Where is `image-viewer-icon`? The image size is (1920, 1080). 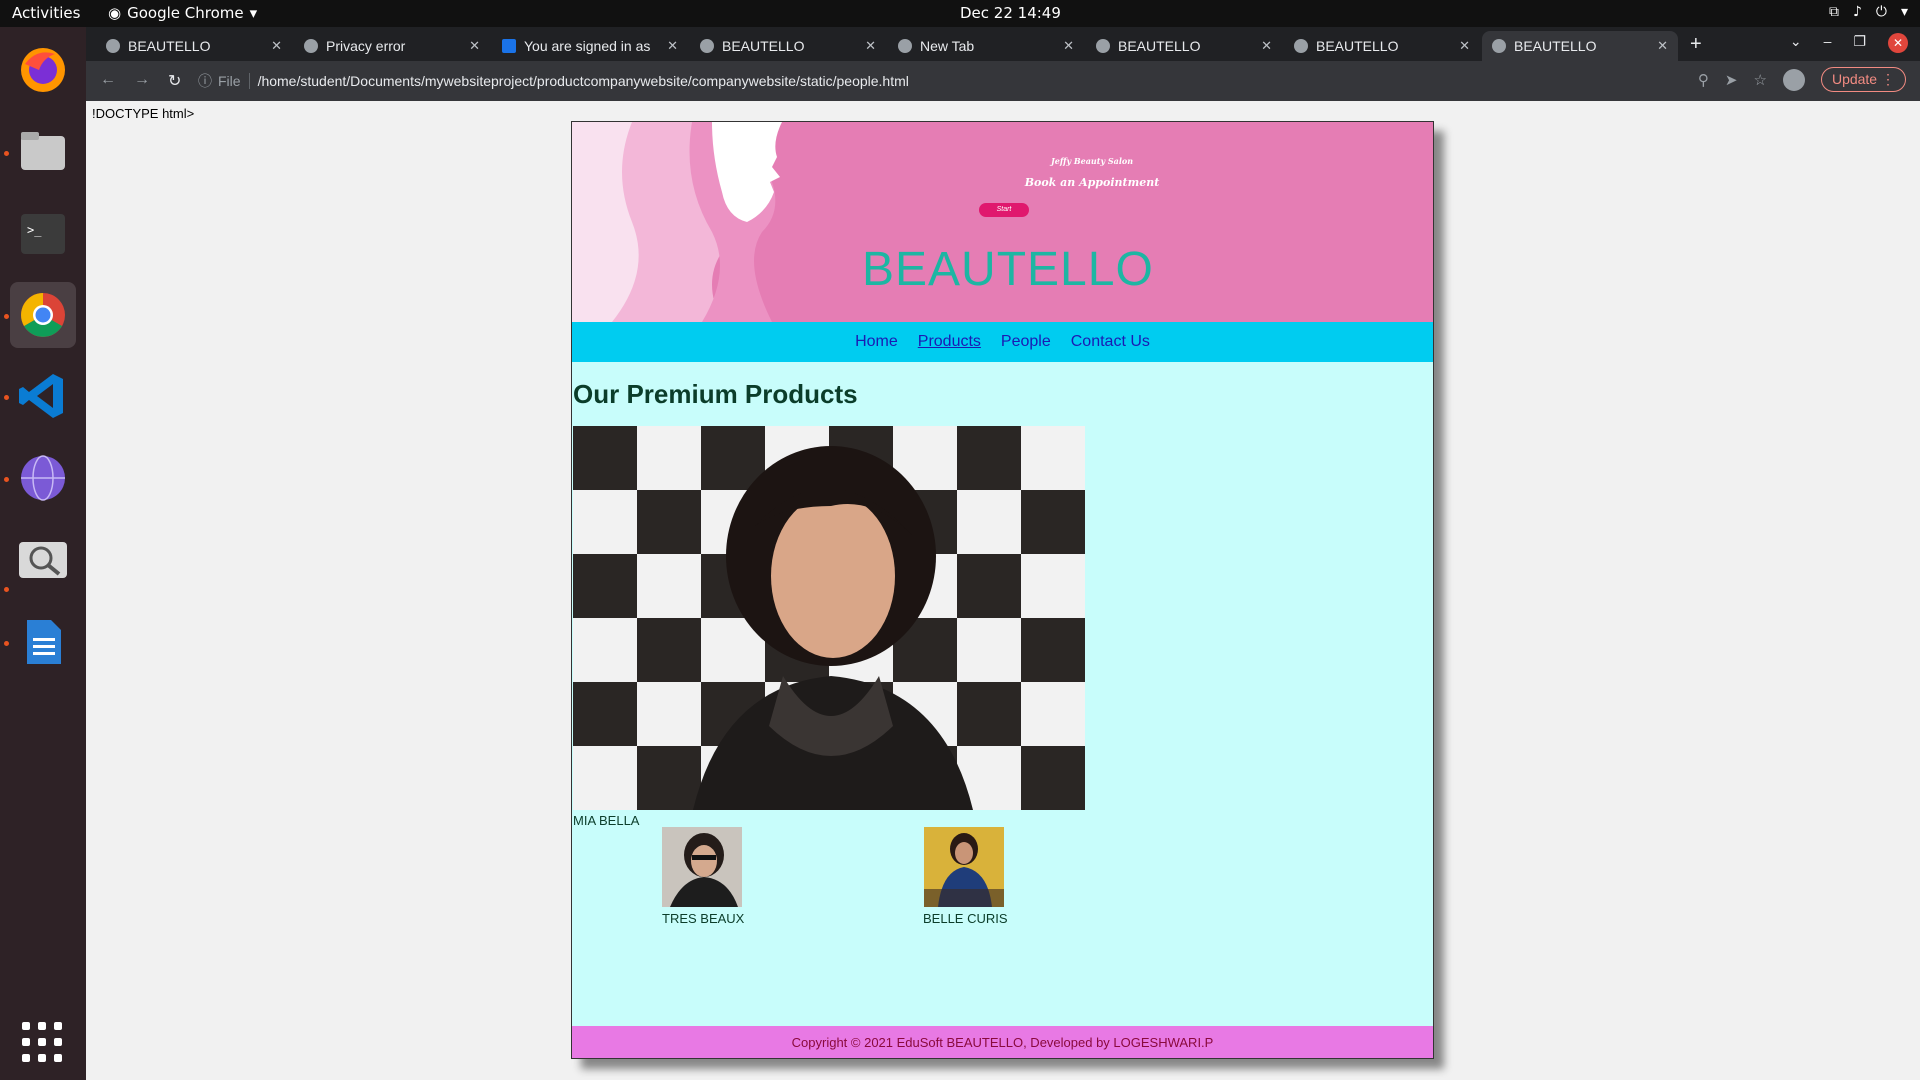 image-viewer-icon is located at coordinates (43, 560).